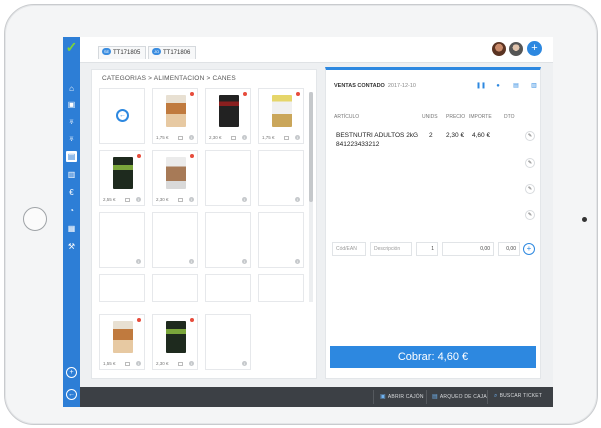 This screenshot has height=428, width=601. What do you see at coordinates (71, 192) in the screenshot?
I see `euro-icon: €` at bounding box center [71, 192].